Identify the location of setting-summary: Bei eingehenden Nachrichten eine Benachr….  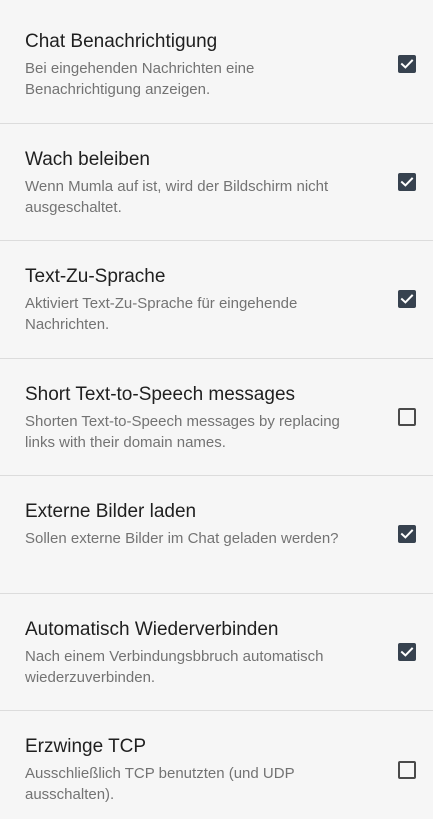
(140, 79).